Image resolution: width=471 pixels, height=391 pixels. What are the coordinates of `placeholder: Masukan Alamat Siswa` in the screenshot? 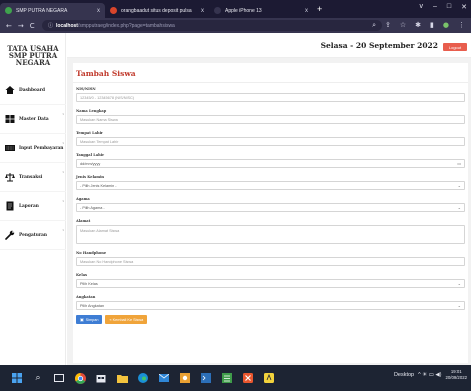 It's located at (100, 231).